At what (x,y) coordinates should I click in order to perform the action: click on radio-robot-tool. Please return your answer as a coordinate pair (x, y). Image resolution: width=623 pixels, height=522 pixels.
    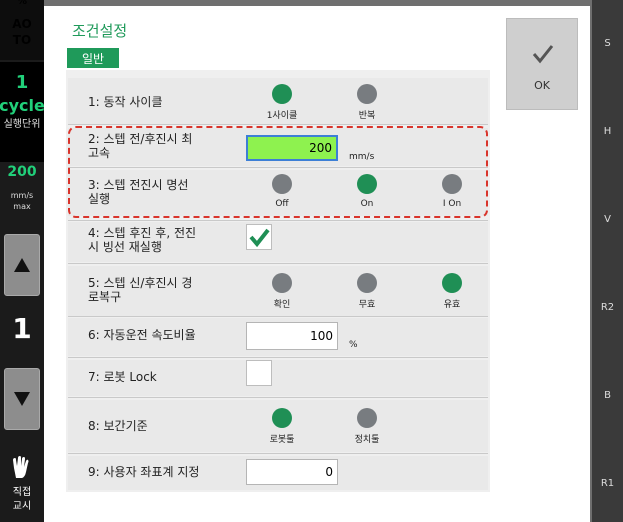
    Looking at the image, I should click on (282, 418).